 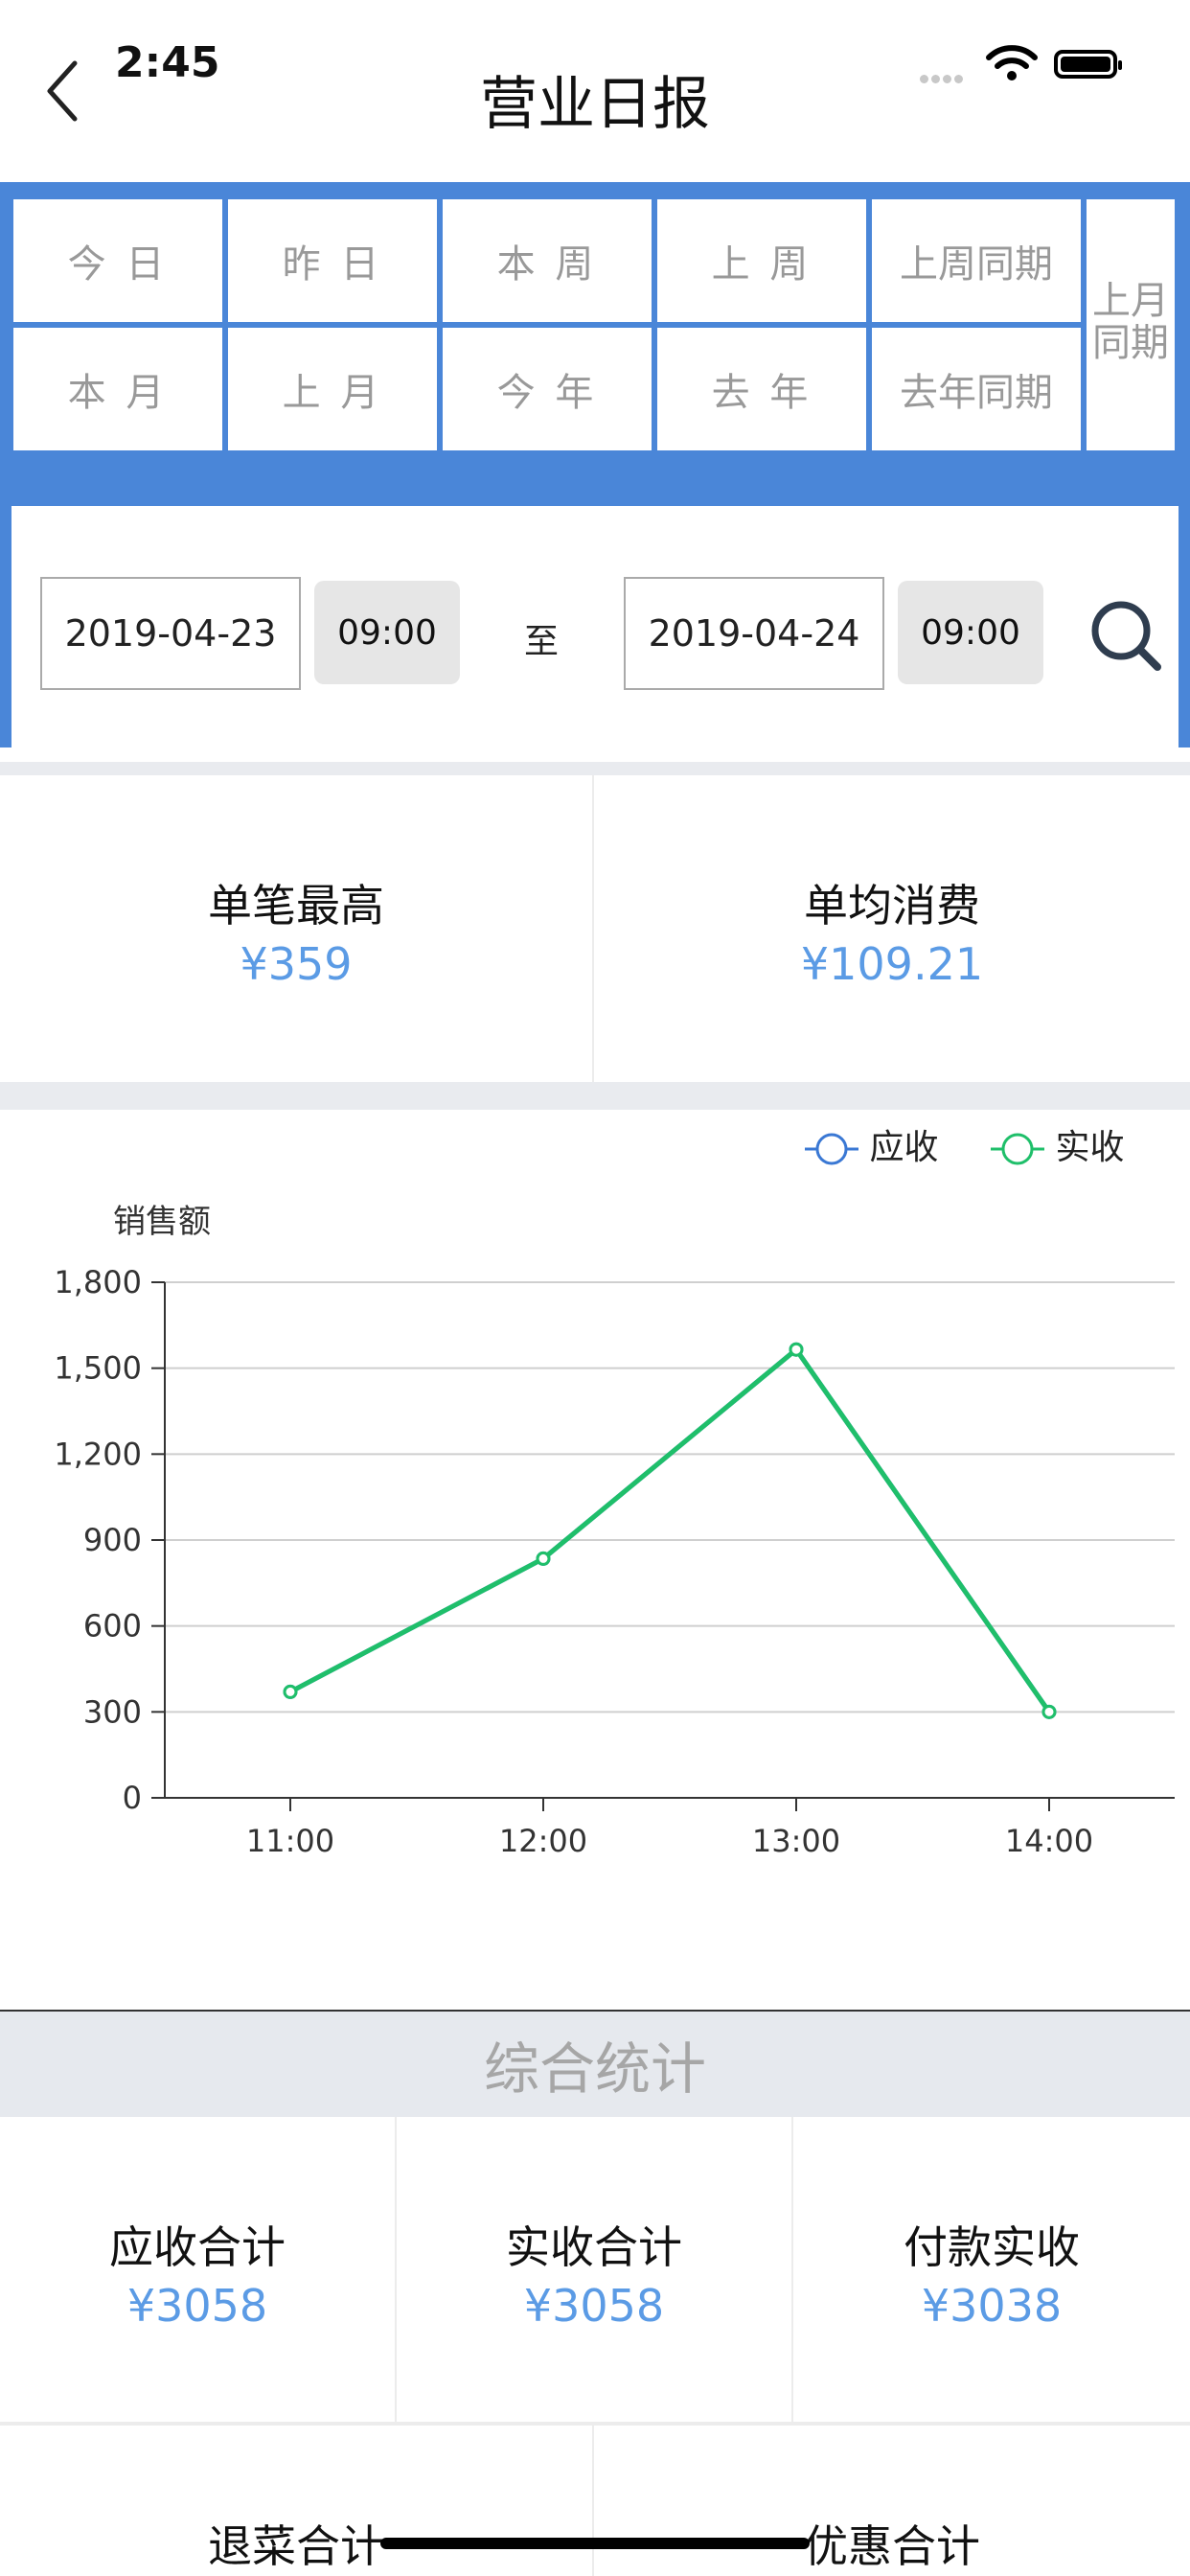 I want to click on navigation-bar: 营业日报, so click(x=595, y=91).